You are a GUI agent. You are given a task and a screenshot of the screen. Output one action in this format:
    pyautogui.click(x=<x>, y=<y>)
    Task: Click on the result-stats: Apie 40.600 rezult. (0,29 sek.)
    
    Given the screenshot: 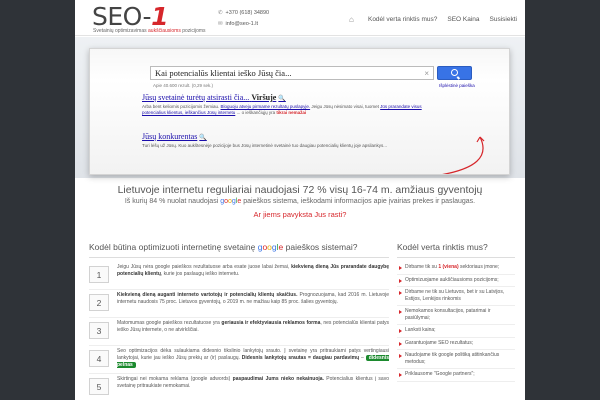 What is the action you would take?
    pyautogui.click(x=183, y=85)
    